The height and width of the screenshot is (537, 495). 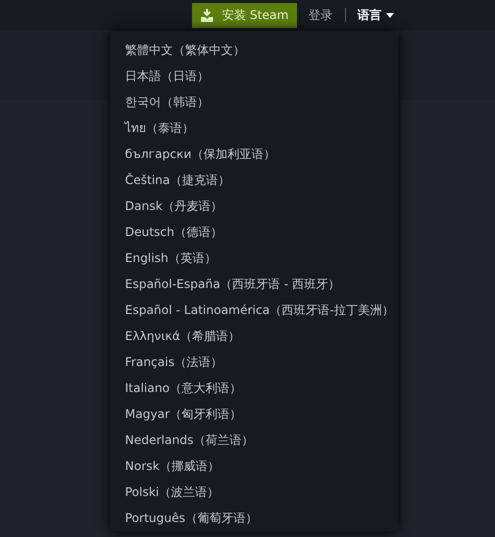 I want to click on language-option: Nederlands（荷兰语）, so click(x=254, y=440).